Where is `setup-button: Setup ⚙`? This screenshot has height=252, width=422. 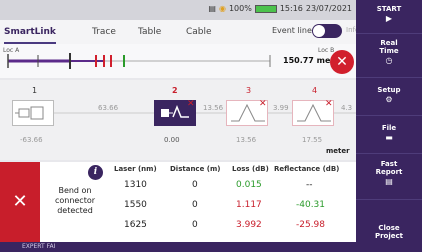
setup-button: Setup ⚙ is located at coordinates (389, 97).